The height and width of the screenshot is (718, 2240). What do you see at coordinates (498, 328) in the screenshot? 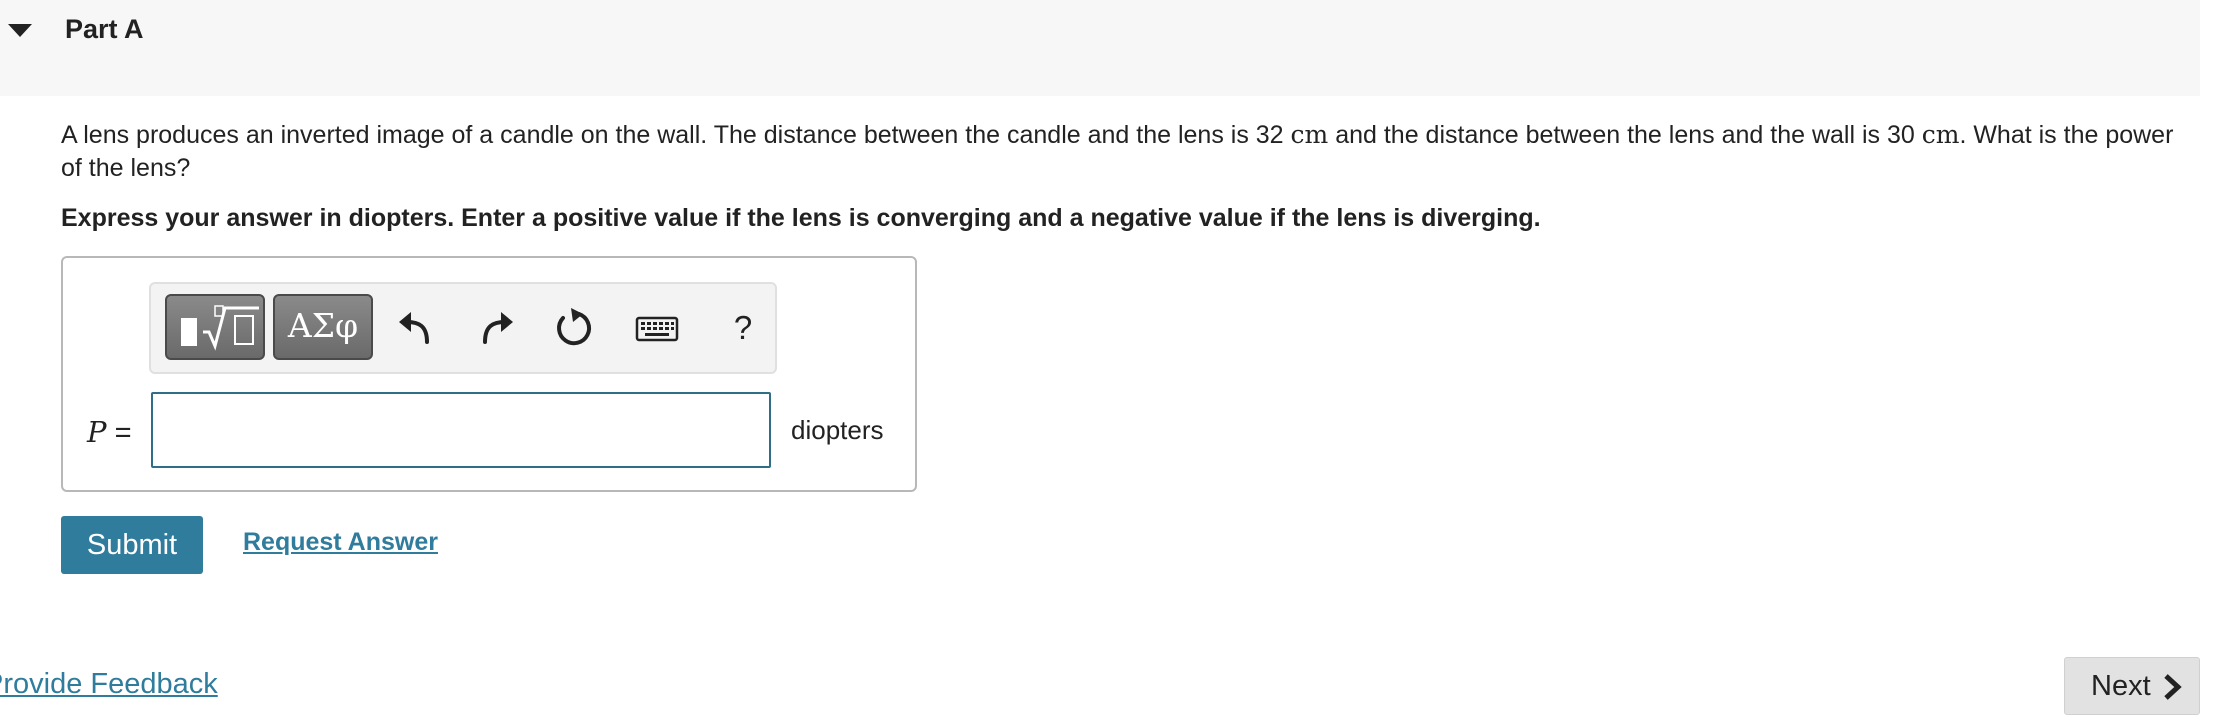
I see `redo-icon` at bounding box center [498, 328].